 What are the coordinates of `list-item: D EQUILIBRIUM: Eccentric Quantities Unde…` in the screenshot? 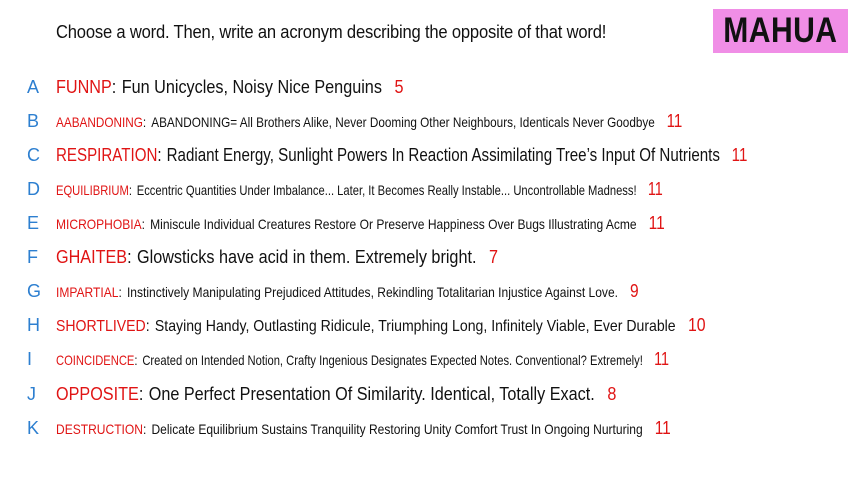 It's located at (426, 189).